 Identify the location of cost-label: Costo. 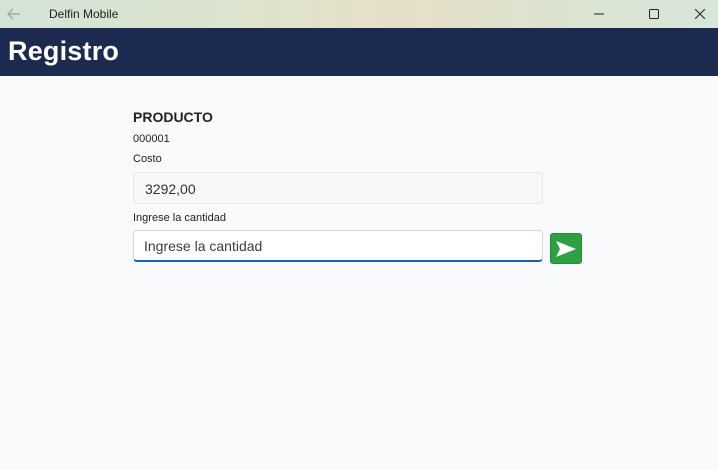
(147, 159).